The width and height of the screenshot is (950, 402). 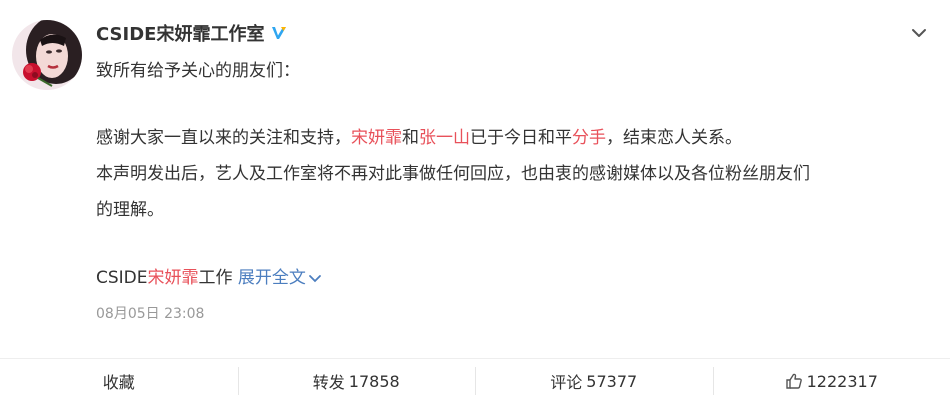 I want to click on repost-button: 转发 17858, so click(x=356, y=380).